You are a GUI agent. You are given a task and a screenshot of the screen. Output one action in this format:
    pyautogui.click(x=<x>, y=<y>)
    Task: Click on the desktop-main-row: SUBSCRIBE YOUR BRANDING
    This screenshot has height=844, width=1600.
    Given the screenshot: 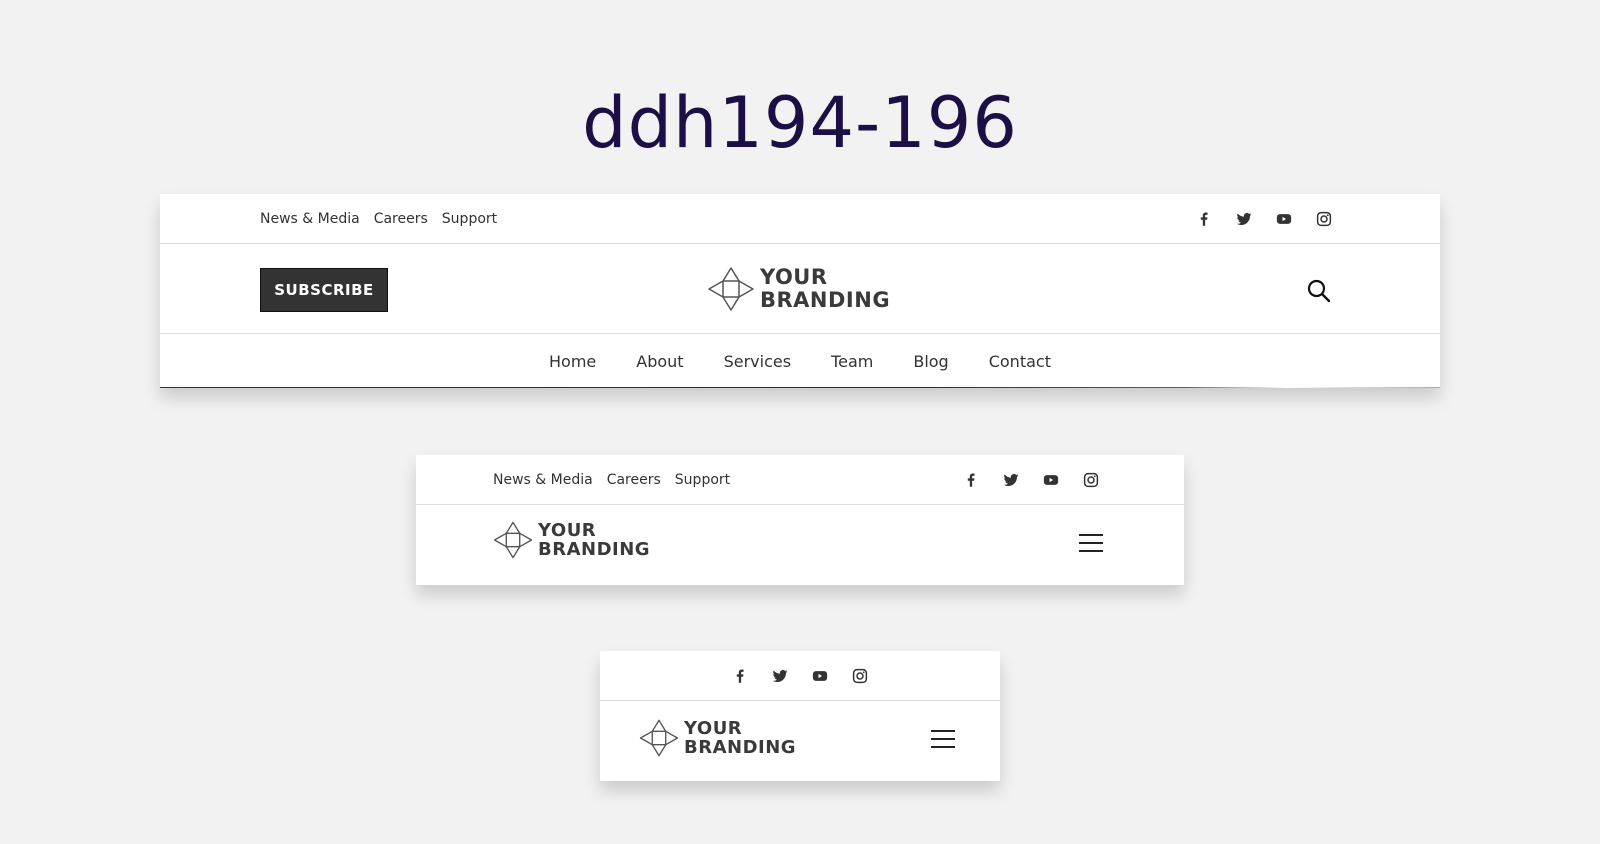 What is the action you would take?
    pyautogui.click(x=800, y=289)
    